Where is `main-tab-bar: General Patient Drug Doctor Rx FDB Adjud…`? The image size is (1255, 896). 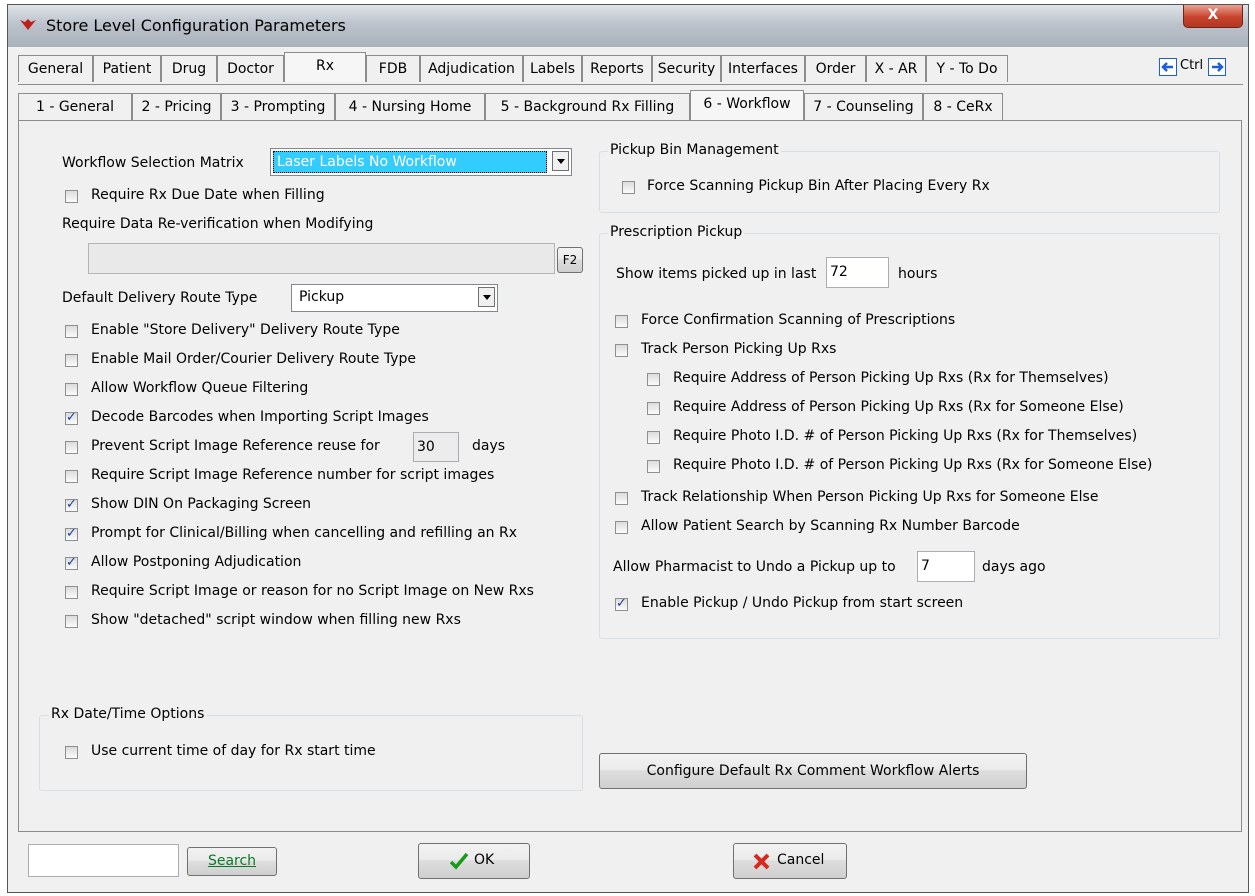
main-tab-bar: General Patient Drug Doctor Rx FDB Adjud… is located at coordinates (630, 68).